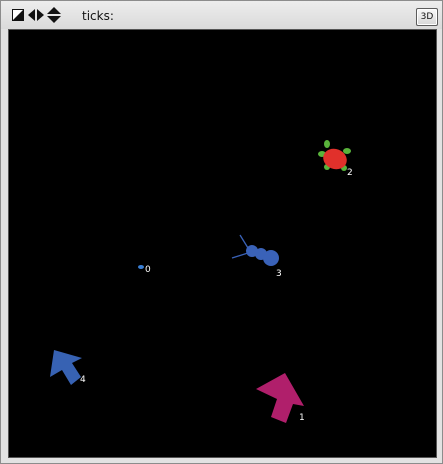  Describe the element at coordinates (350, 173) in the screenshot. I see `agent-2-label: 2` at that location.